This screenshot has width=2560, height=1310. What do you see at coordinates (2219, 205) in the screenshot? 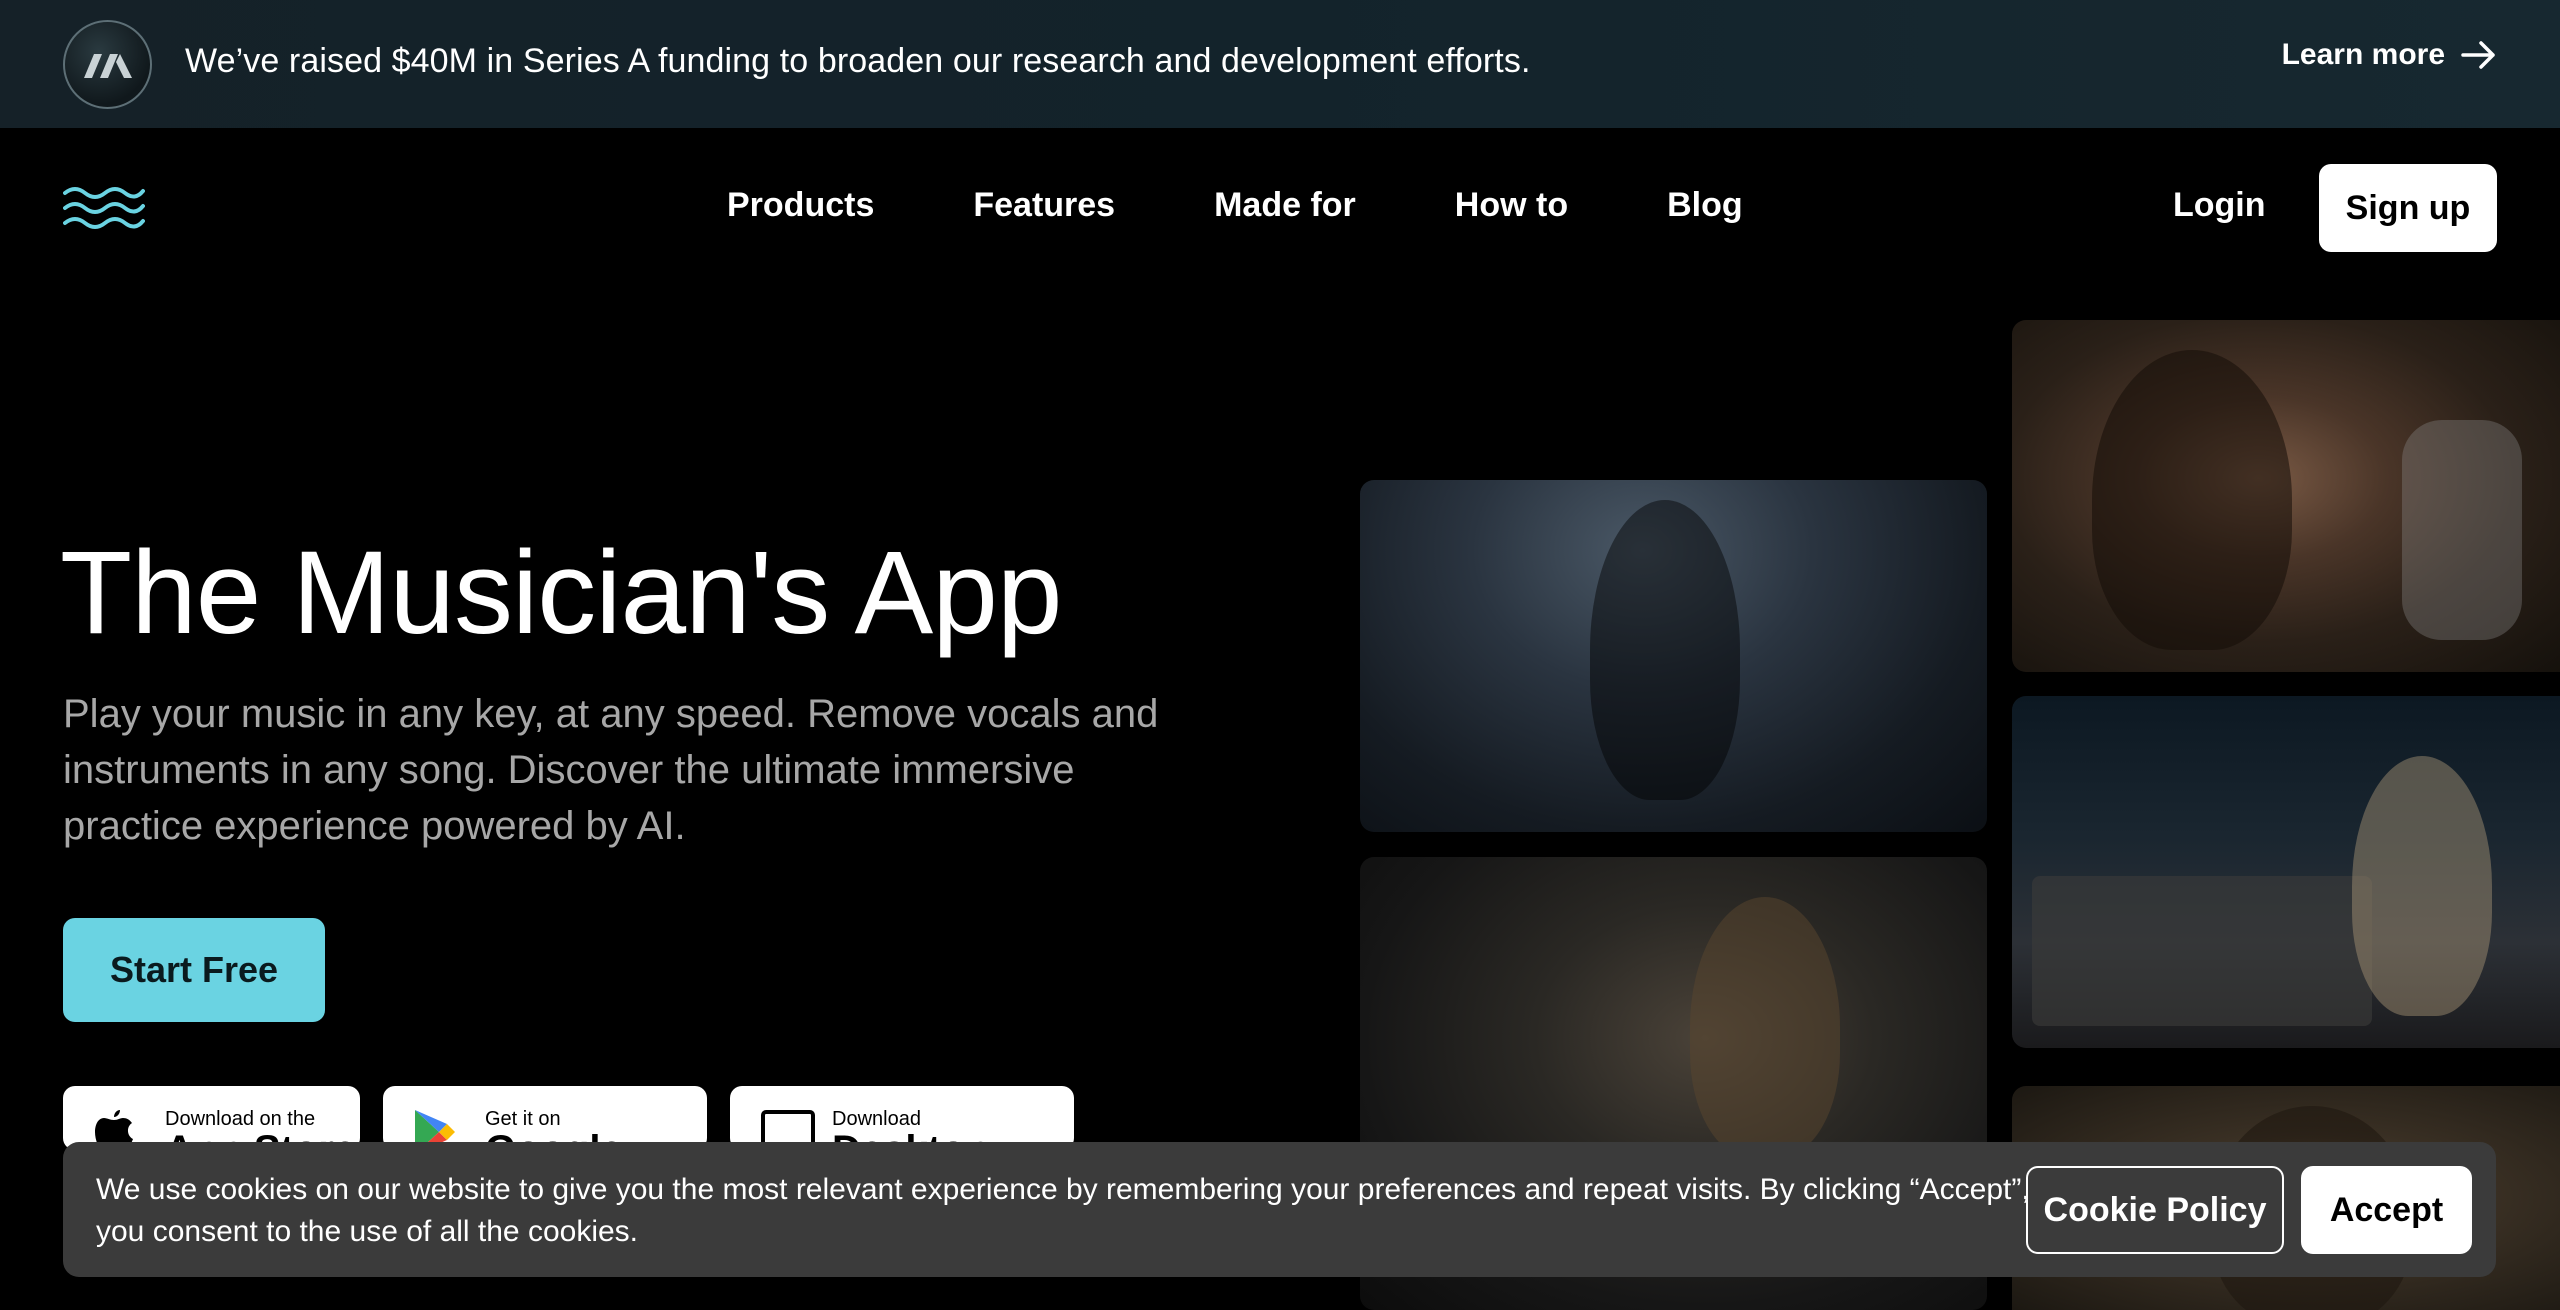
I see `login-link: Login` at bounding box center [2219, 205].